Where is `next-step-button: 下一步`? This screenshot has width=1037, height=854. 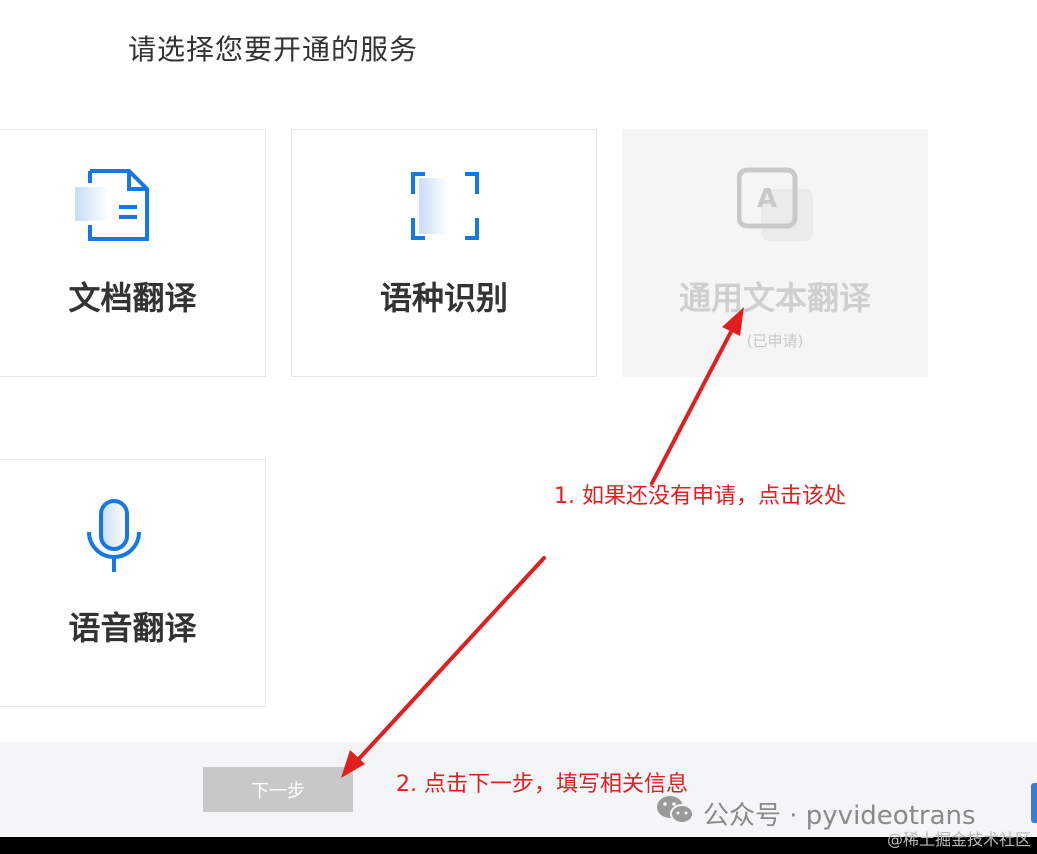 next-step-button: 下一步 is located at coordinates (278, 789).